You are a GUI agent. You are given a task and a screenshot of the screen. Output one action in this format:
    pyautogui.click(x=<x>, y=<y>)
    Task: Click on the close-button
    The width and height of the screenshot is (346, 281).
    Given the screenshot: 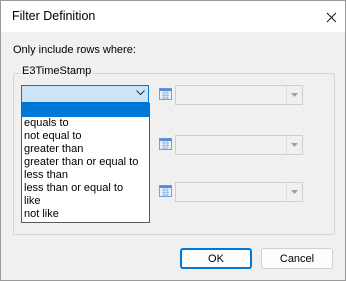 What is the action you would take?
    pyautogui.click(x=331, y=17)
    